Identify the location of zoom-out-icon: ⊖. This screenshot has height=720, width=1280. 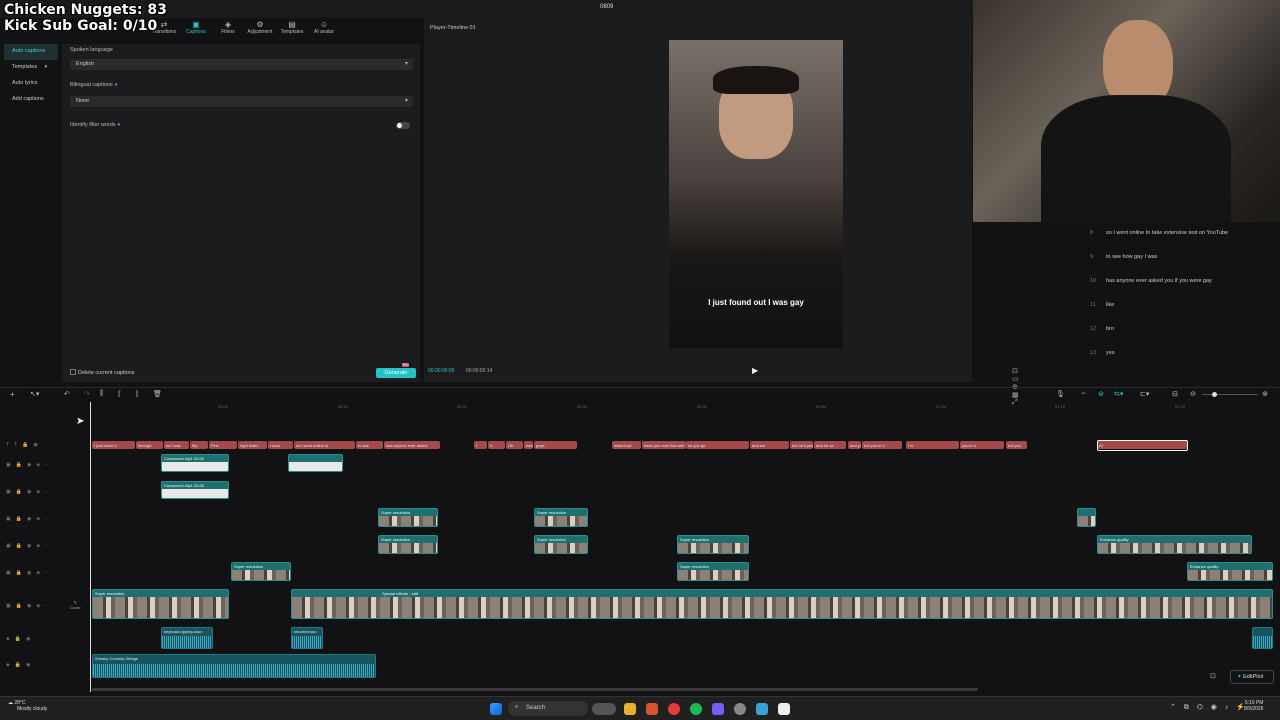
(1193, 394).